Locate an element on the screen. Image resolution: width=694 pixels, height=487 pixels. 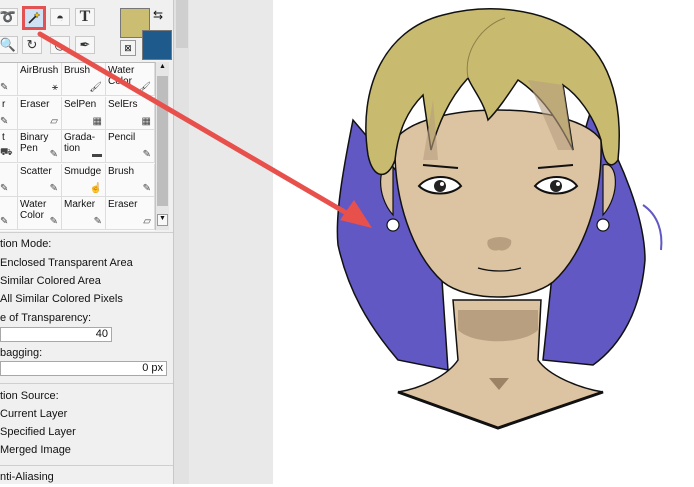
binary-pen-icon: ✎ is located at coordinates (53, 155).